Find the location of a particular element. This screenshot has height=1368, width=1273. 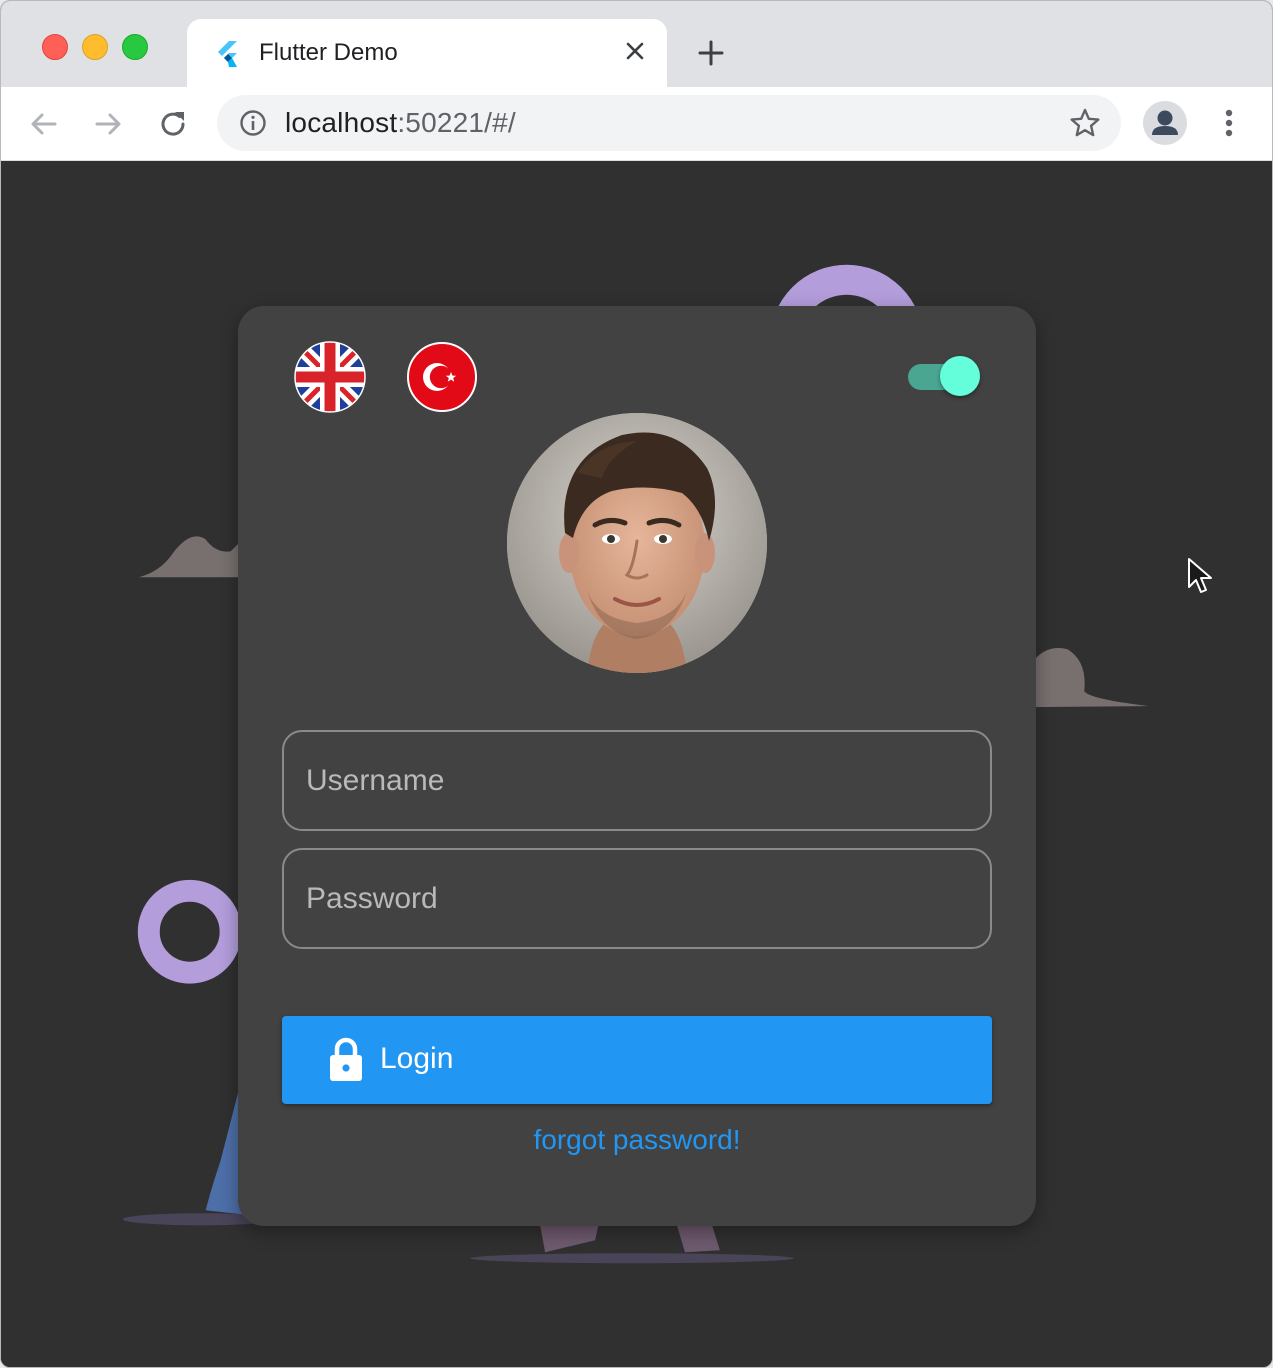

more-menu-icon is located at coordinates (1229, 123).